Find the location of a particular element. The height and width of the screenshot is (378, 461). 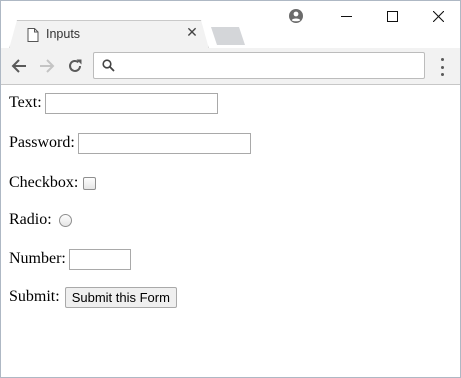

forward-button is located at coordinates (47, 66).